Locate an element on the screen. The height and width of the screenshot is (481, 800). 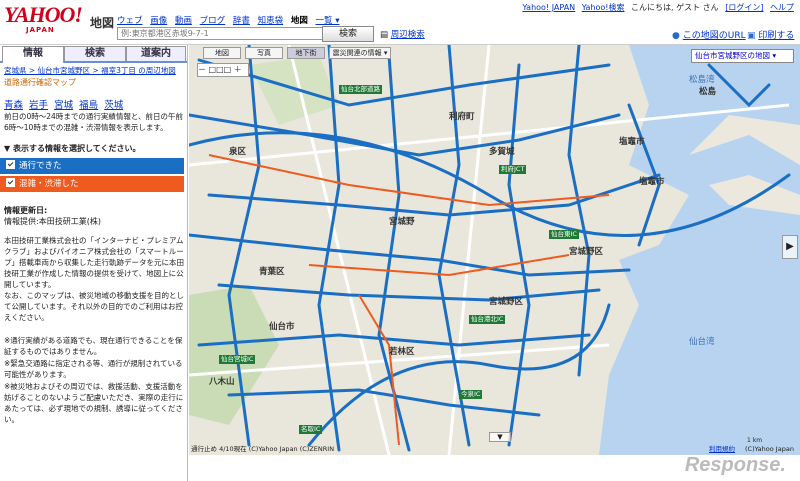
checkbox-passable is located at coordinates (10, 164).